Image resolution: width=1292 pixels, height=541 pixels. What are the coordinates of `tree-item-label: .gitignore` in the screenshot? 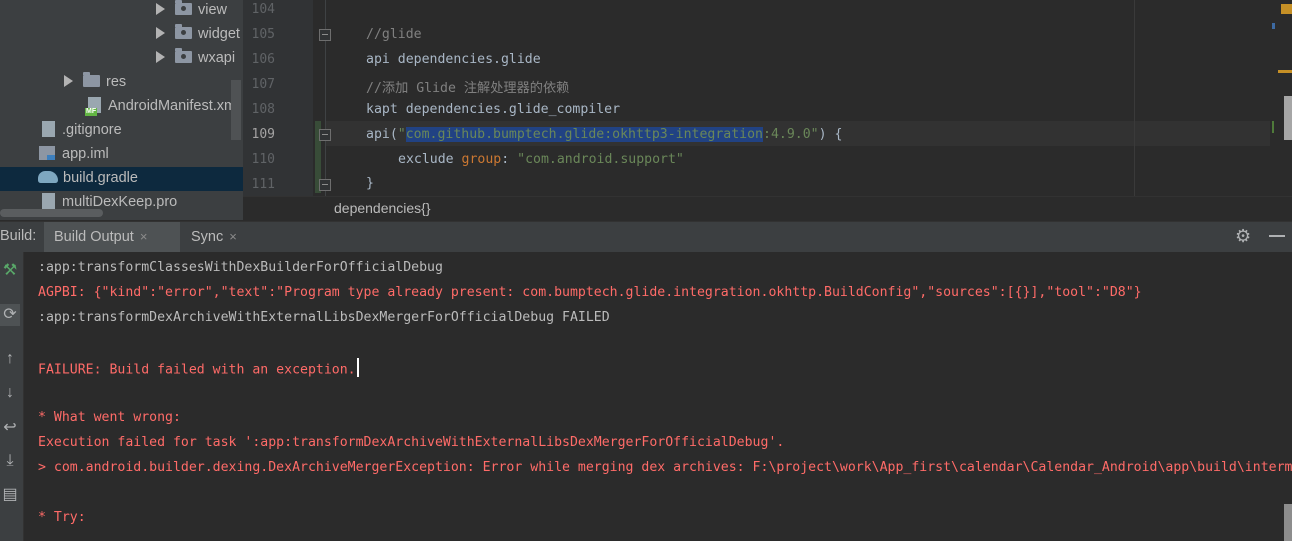 It's located at (92, 130).